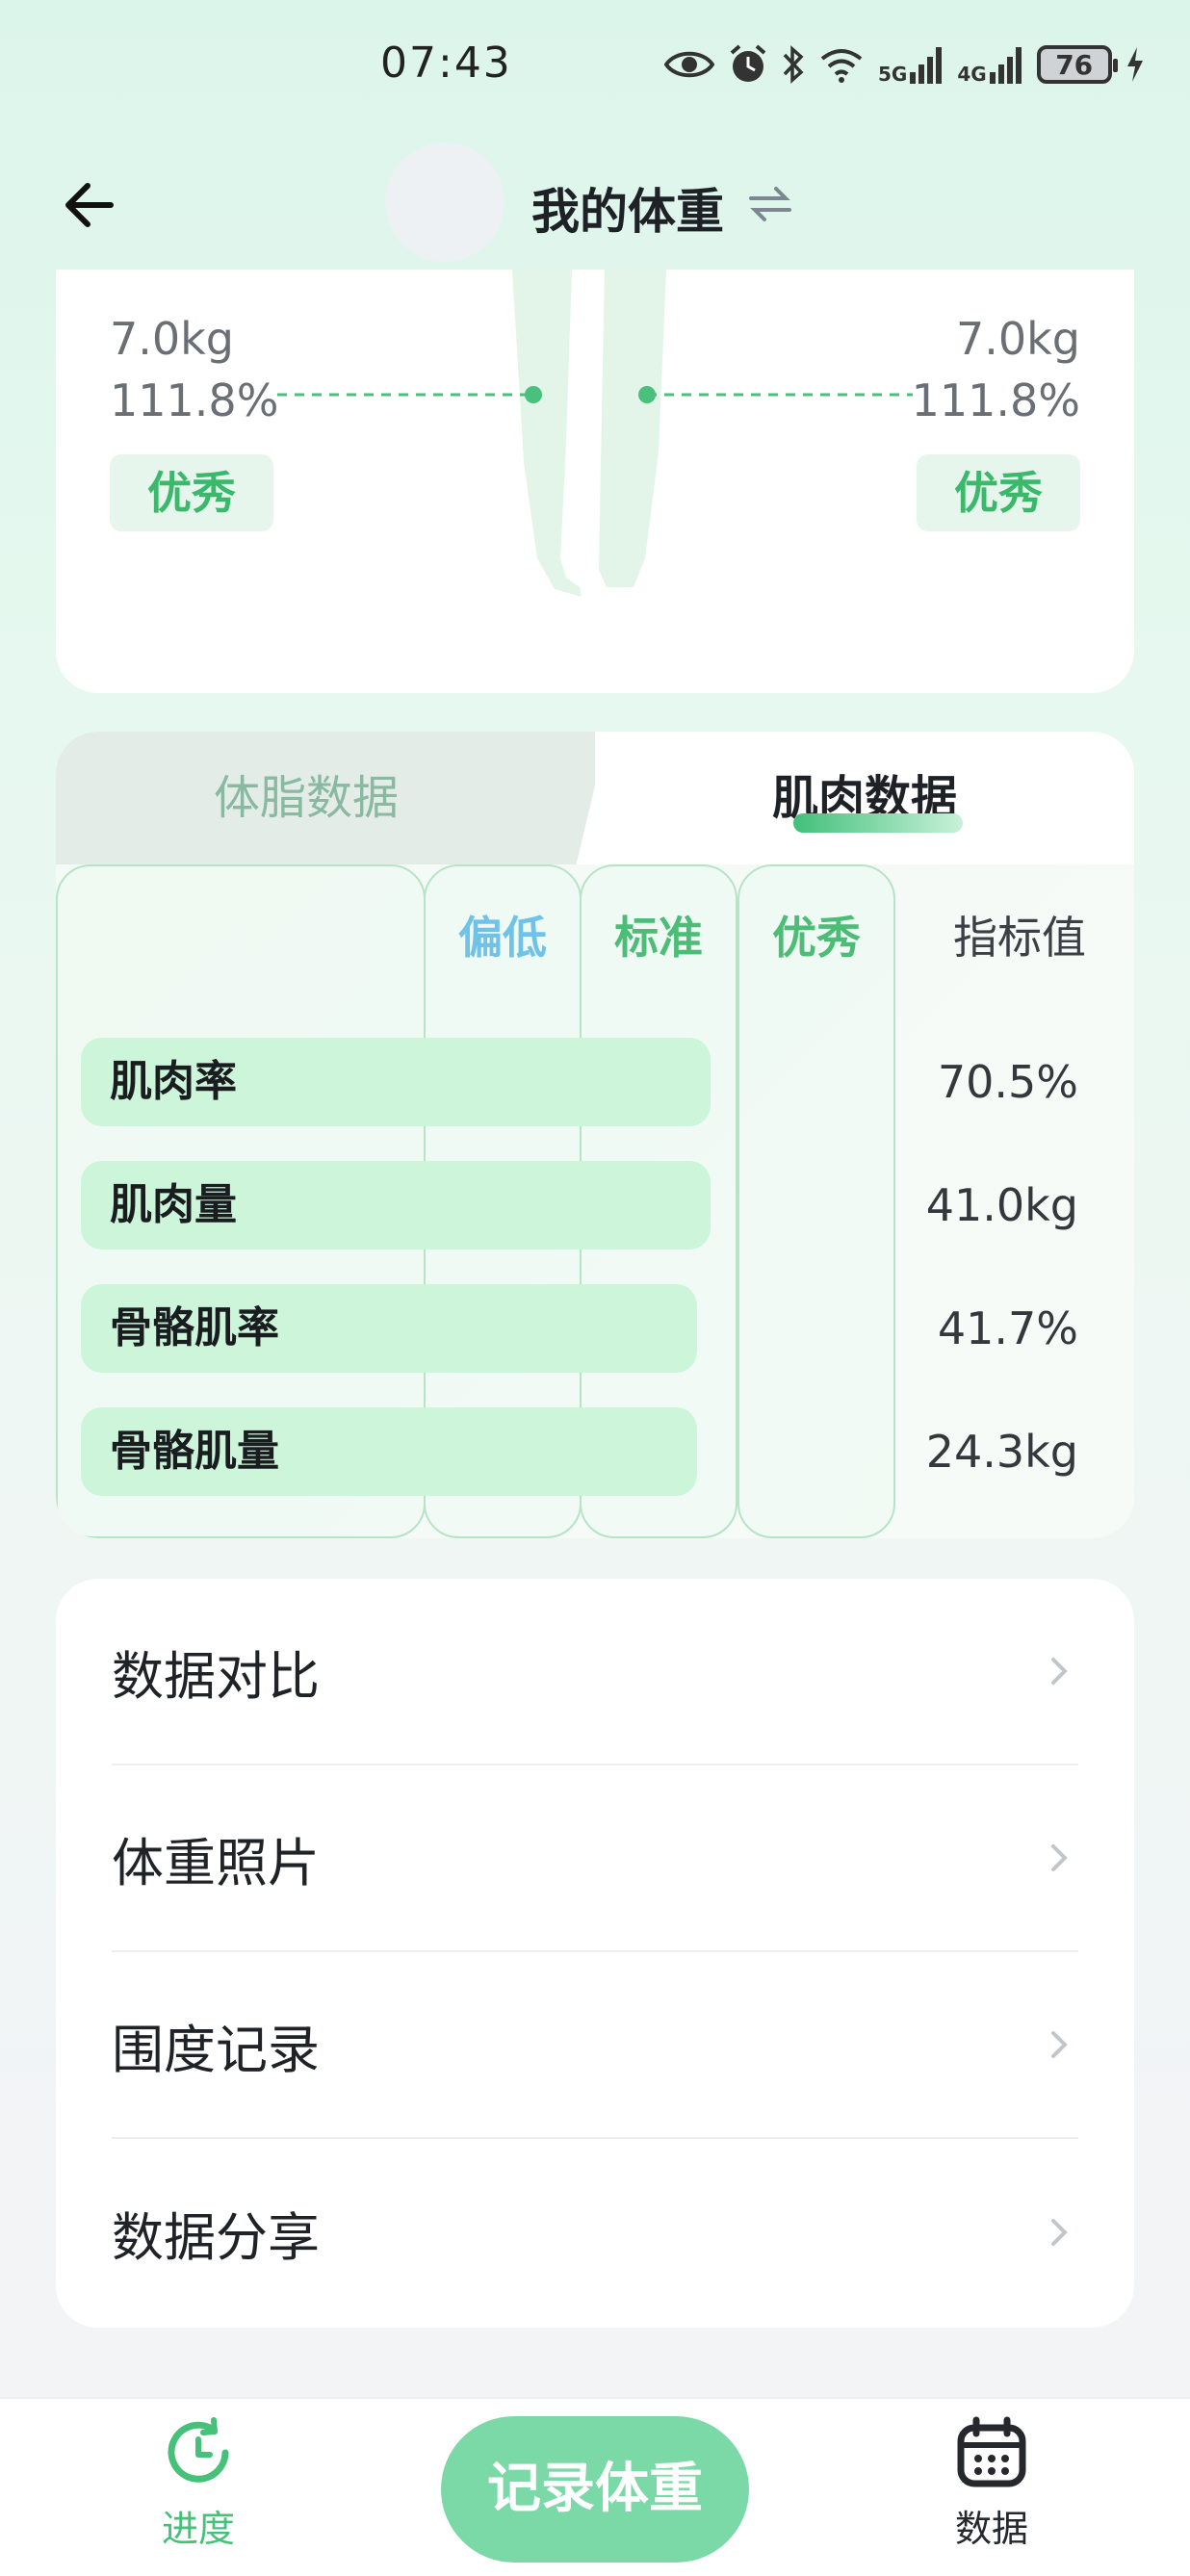 The image size is (1190, 2576). Describe the element at coordinates (911, 64) in the screenshot. I see `signal-5g-icon: 5G` at that location.